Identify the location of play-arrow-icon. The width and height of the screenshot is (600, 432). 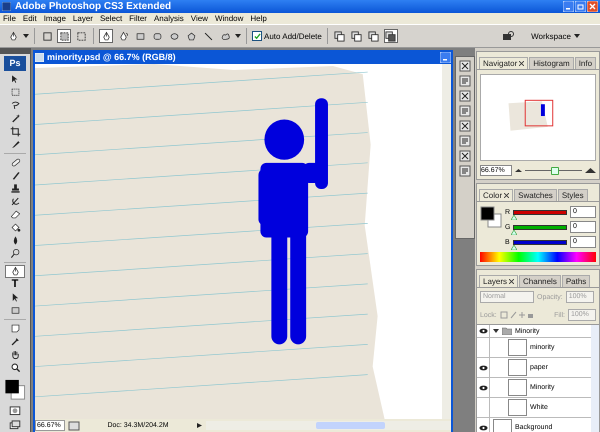
(199, 425).